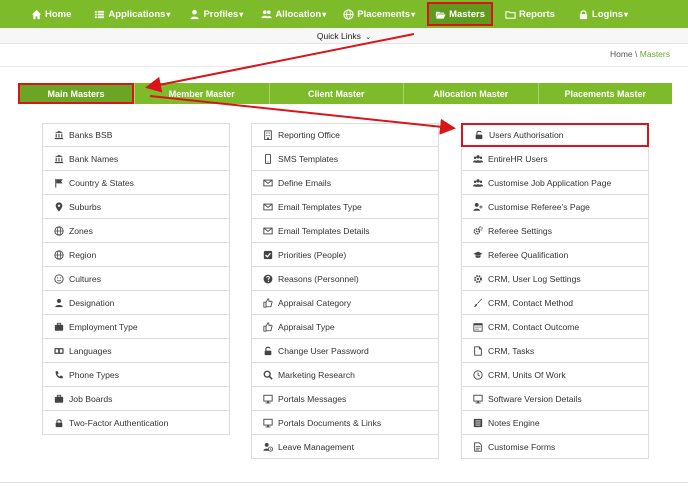  What do you see at coordinates (605, 93) in the screenshot?
I see `tab-placements-master: Placements Master` at bounding box center [605, 93].